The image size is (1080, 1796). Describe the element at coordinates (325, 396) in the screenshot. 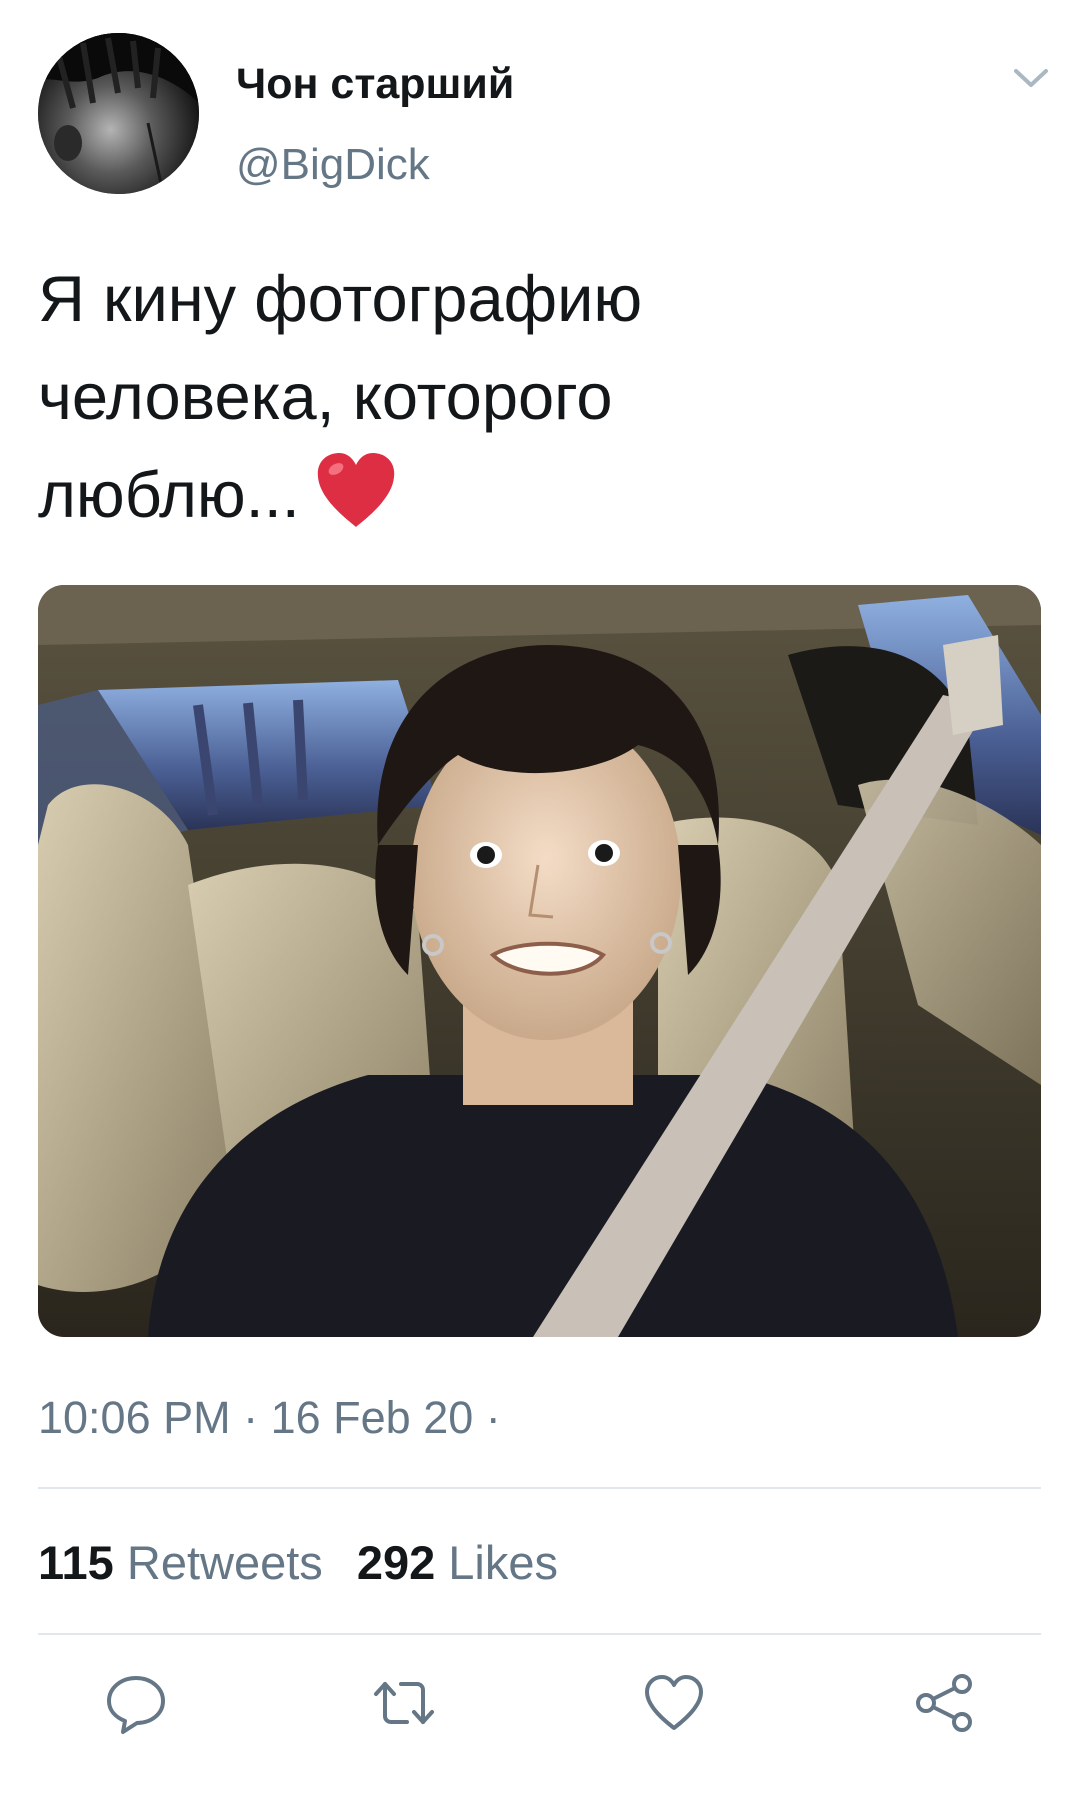

I see `tweet-text-line: человека, которого` at that location.